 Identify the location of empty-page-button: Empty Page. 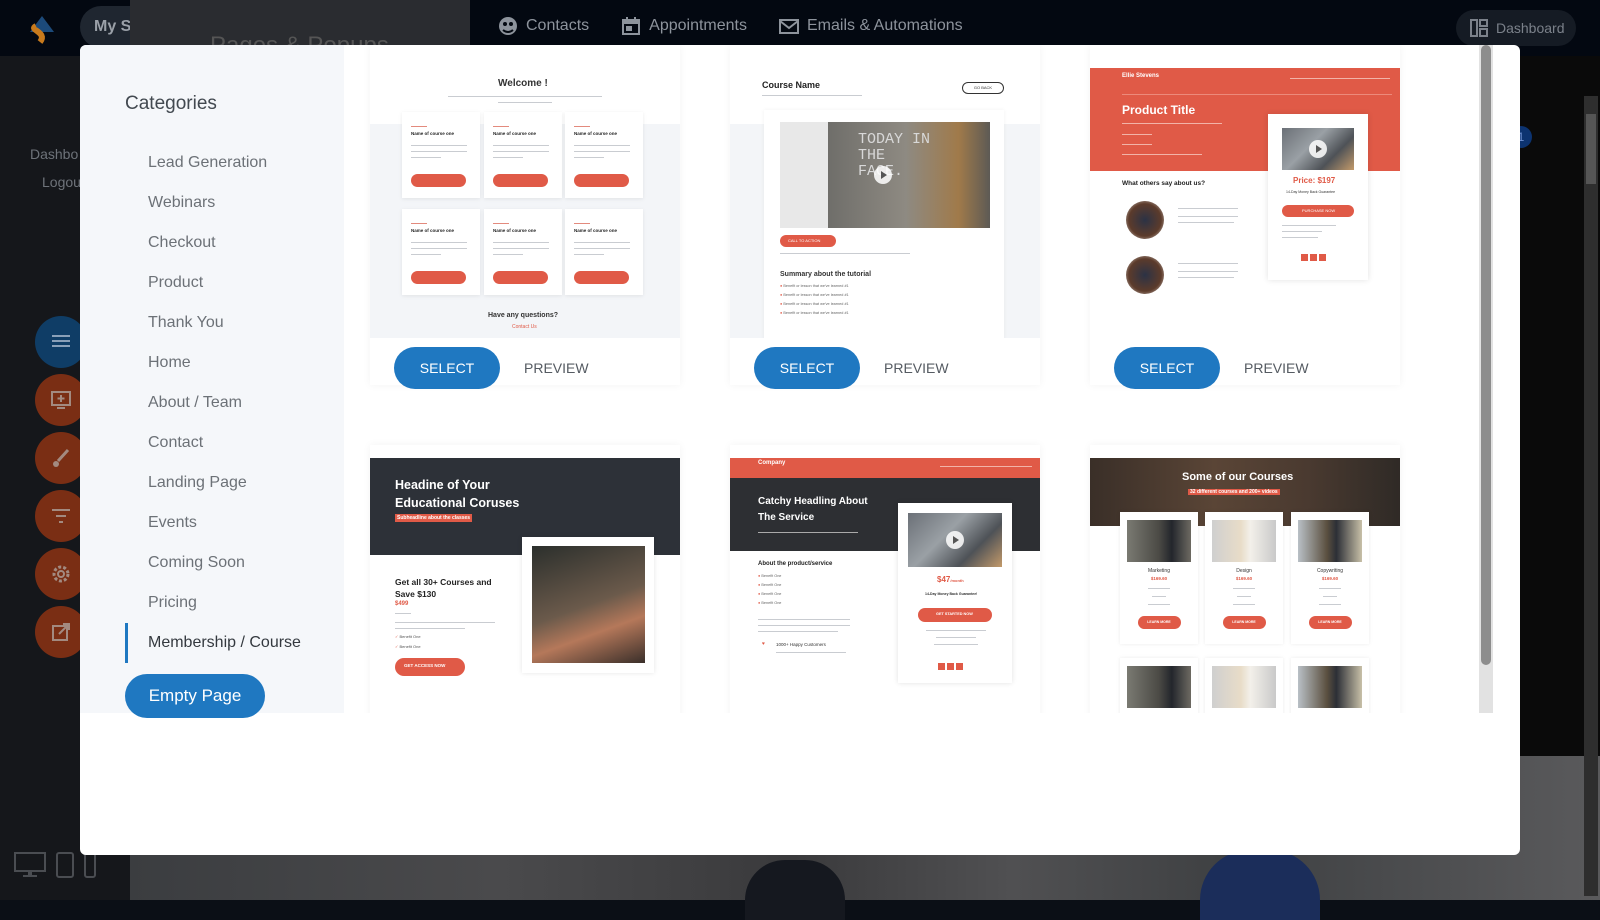
(195, 696).